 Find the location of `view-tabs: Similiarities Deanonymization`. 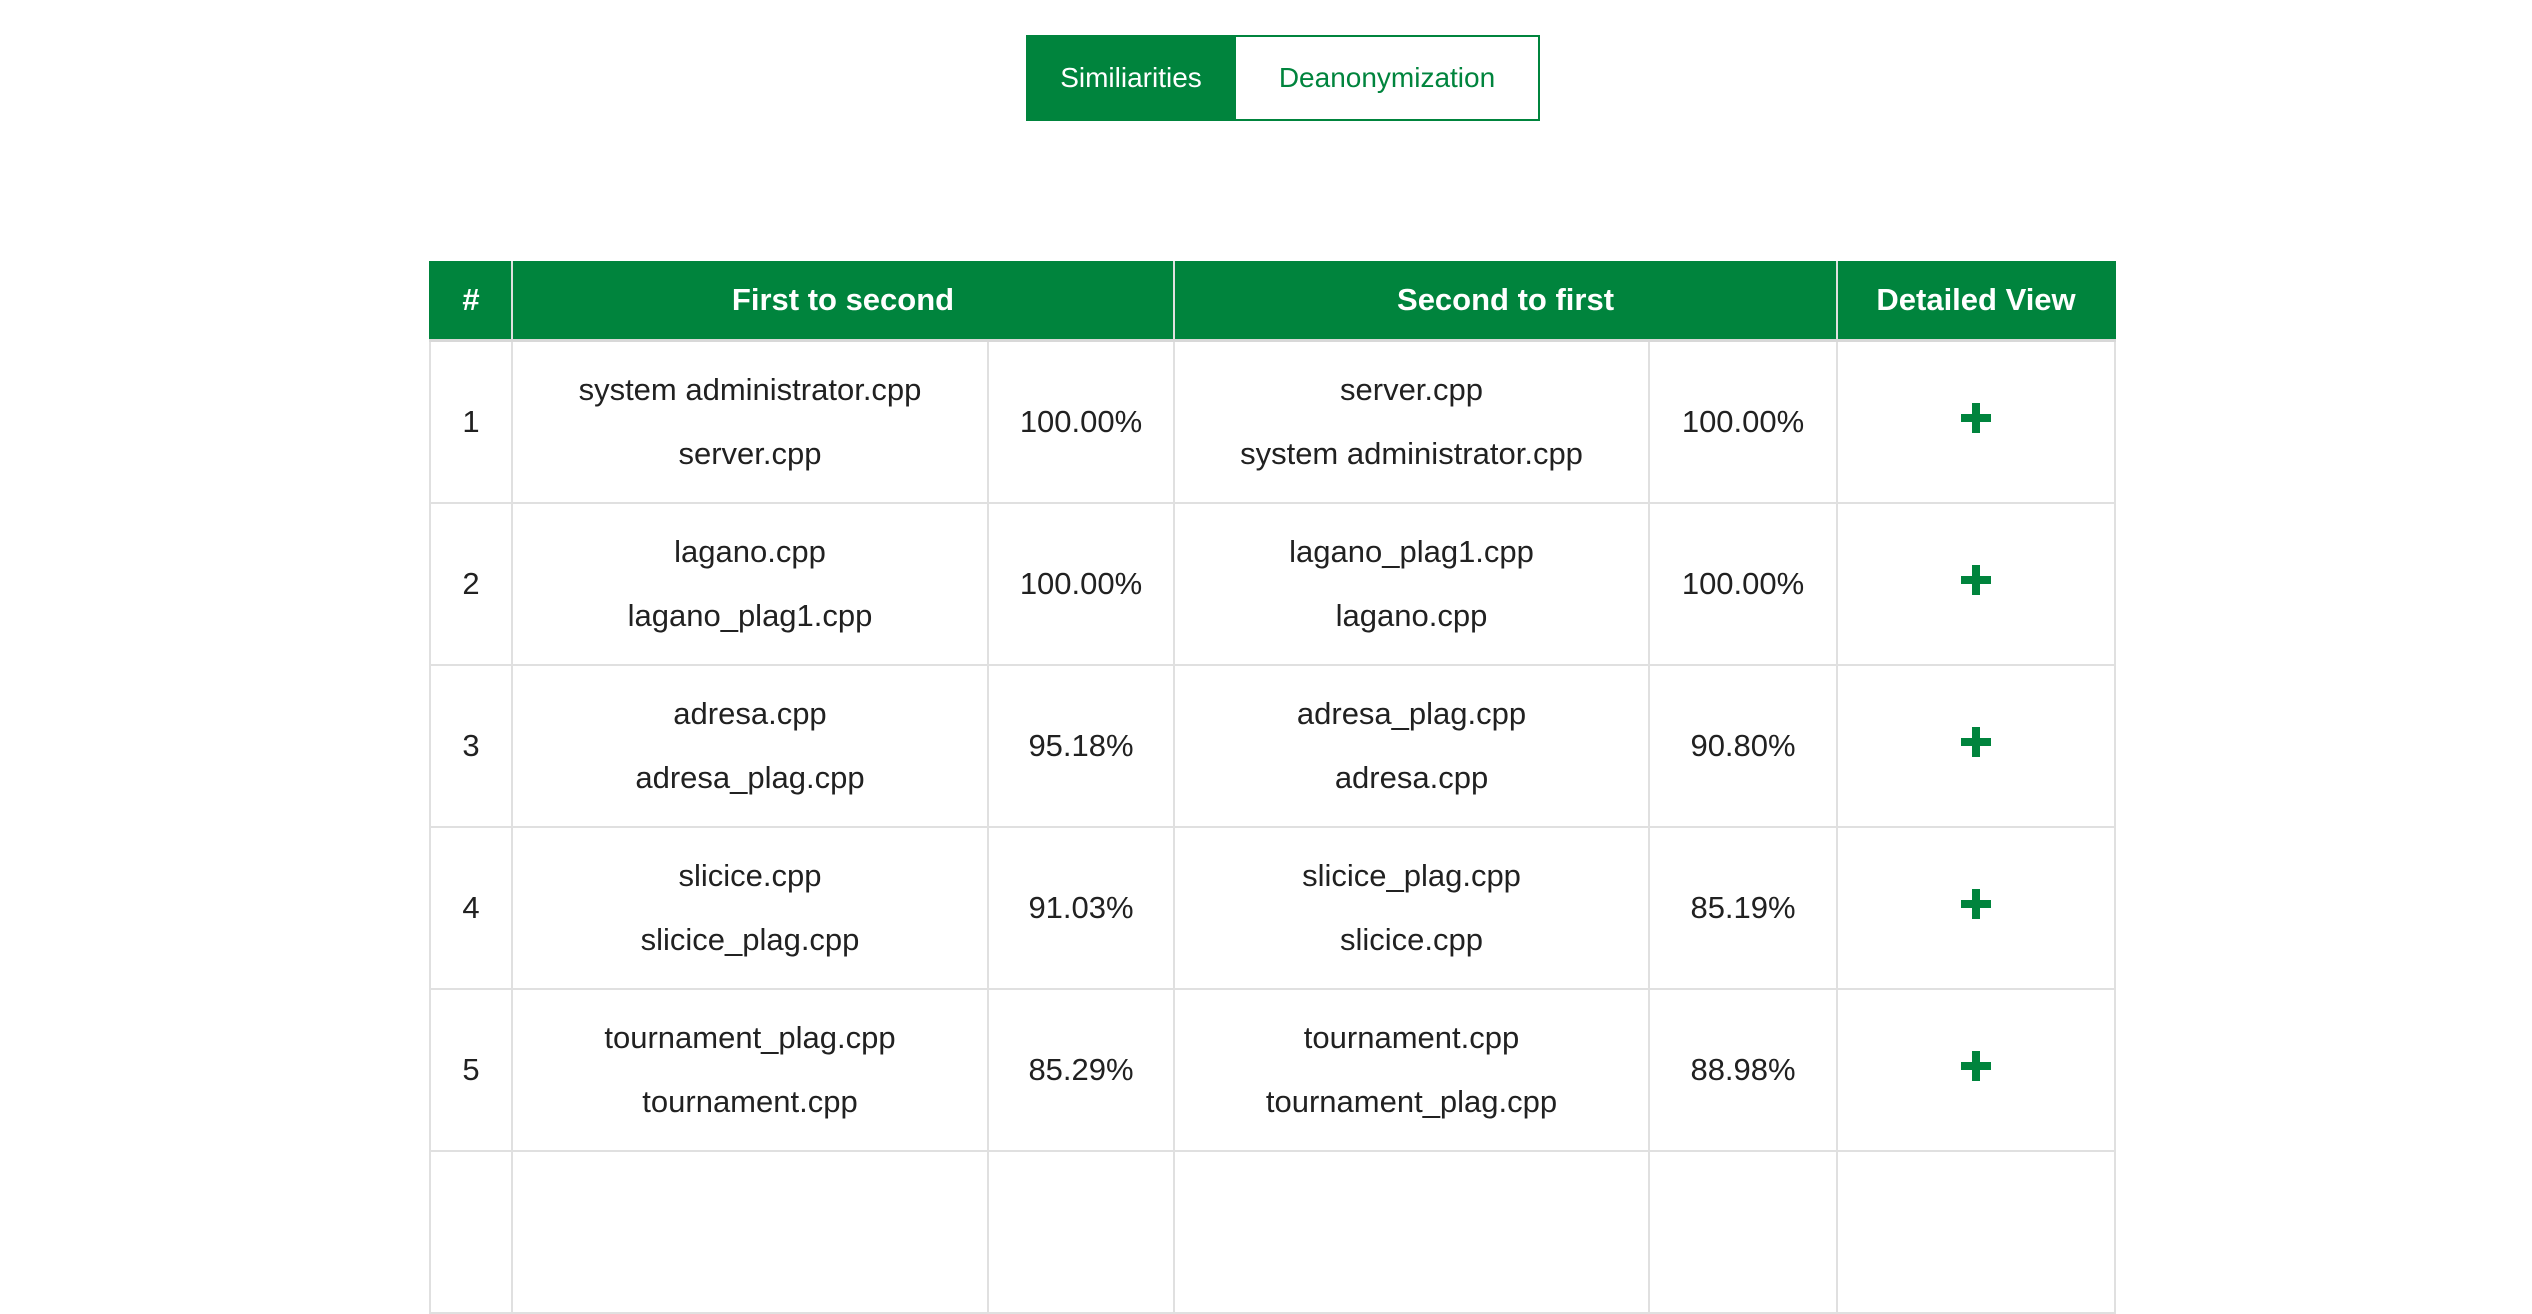

view-tabs: Similiarities Deanonymization is located at coordinates (1283, 78).